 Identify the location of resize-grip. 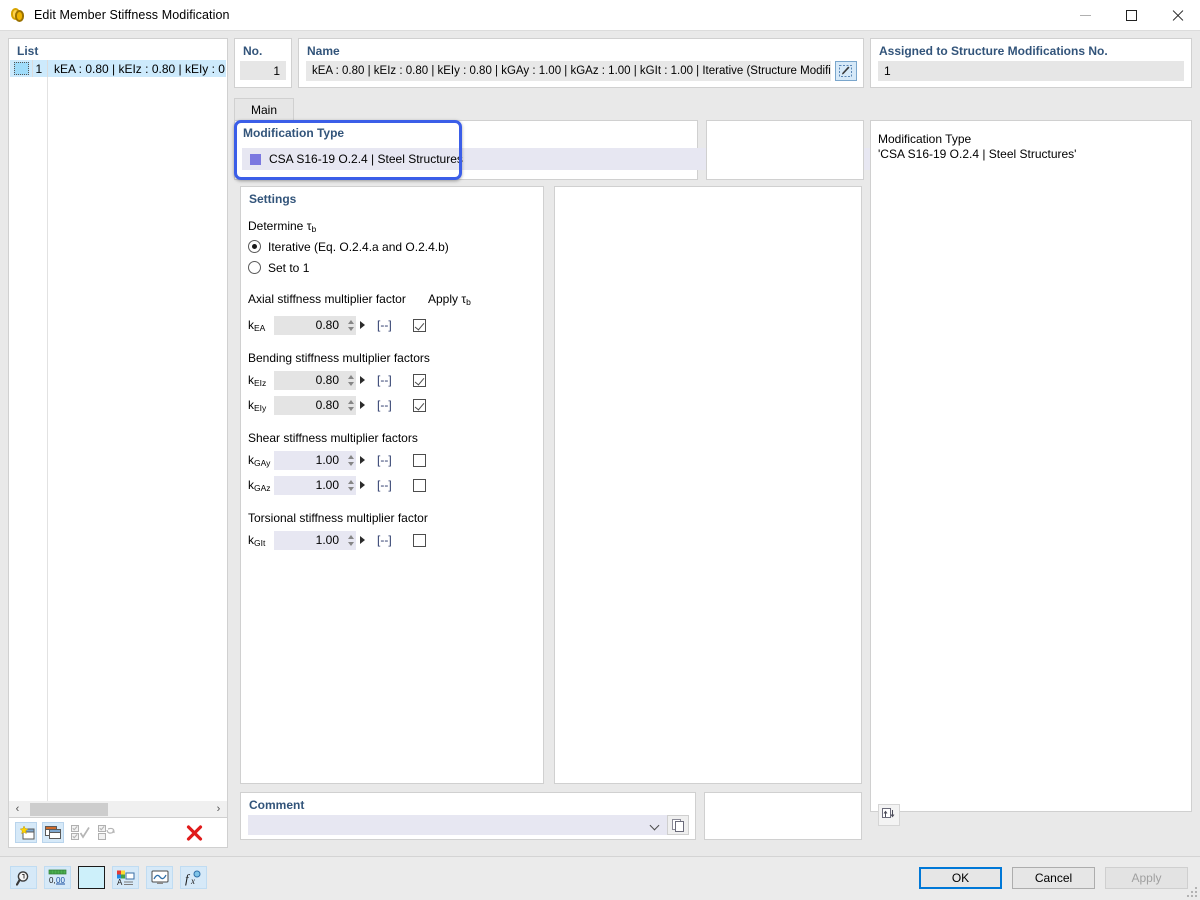
(1192, 892).